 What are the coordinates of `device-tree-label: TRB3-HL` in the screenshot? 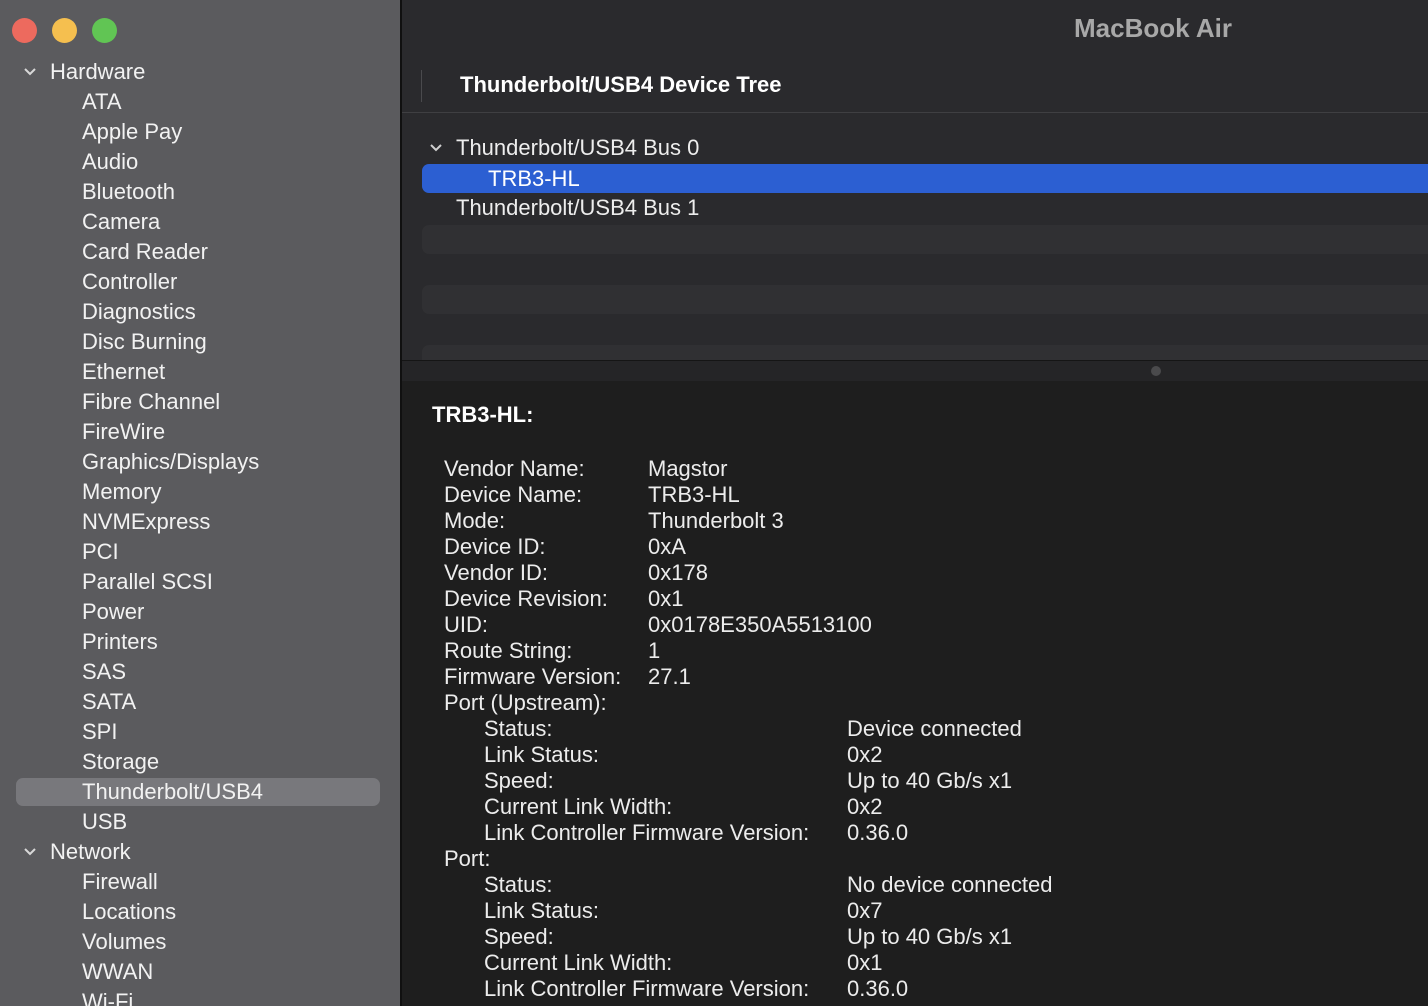 It's located at (534, 178).